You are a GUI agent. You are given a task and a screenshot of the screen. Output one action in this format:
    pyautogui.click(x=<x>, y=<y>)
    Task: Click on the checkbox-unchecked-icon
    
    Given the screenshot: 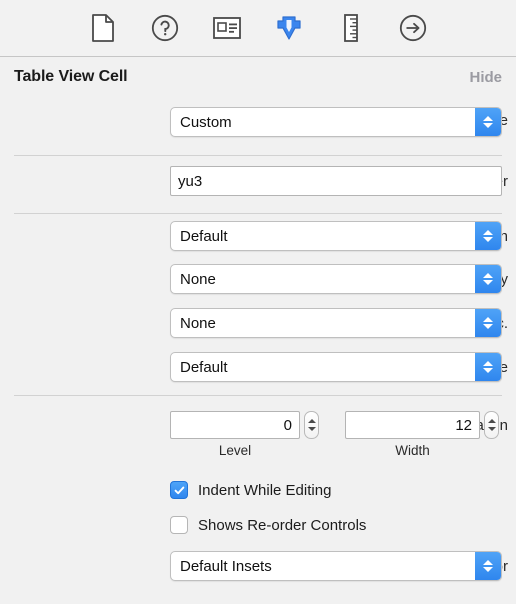 What is the action you would take?
    pyautogui.click(x=179, y=525)
    